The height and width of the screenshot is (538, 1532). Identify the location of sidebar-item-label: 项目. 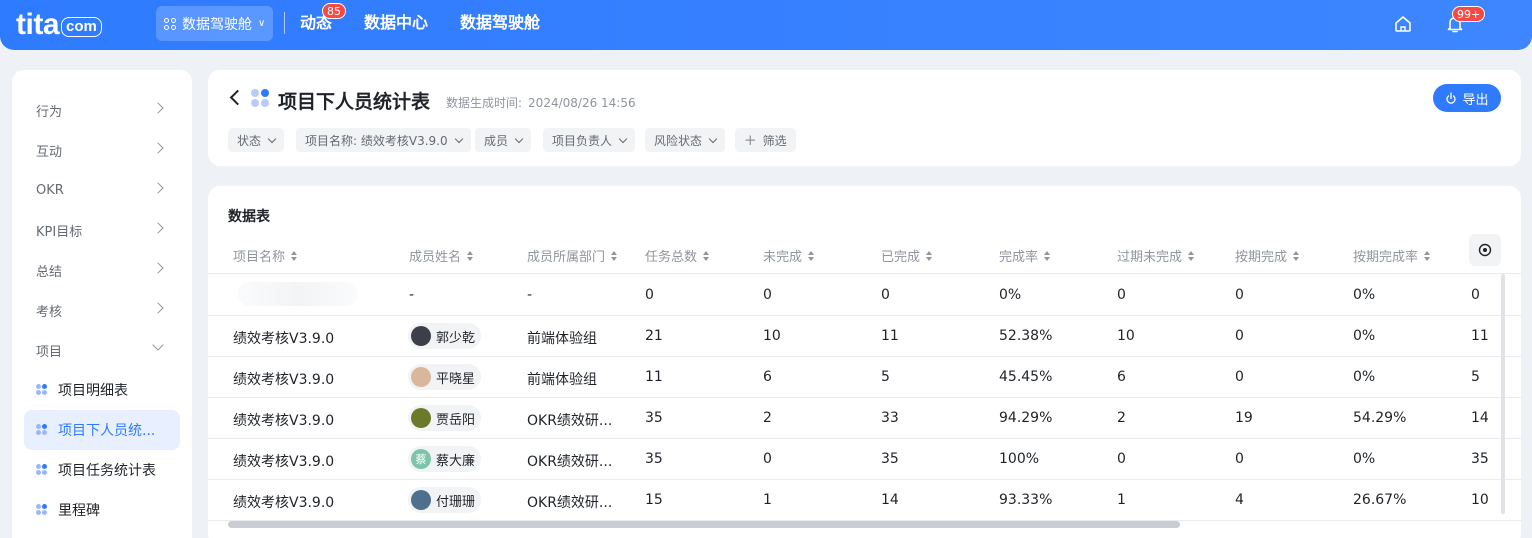
(49, 352).